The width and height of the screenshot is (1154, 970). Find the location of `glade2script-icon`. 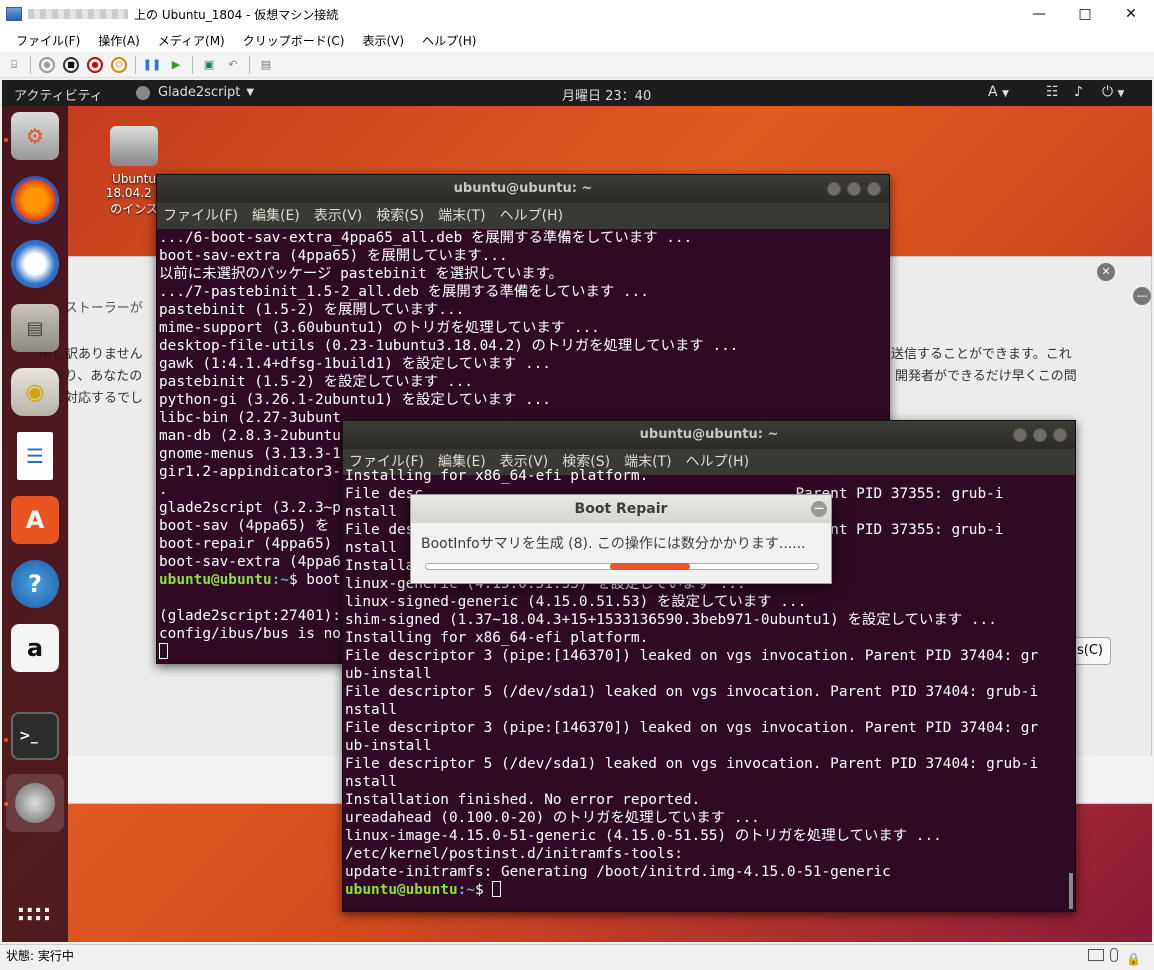

glade2script-icon is located at coordinates (143, 92).